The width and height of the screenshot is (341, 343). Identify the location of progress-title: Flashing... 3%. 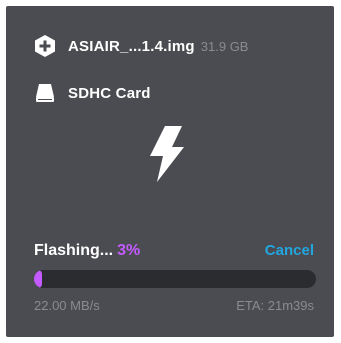
(87, 251).